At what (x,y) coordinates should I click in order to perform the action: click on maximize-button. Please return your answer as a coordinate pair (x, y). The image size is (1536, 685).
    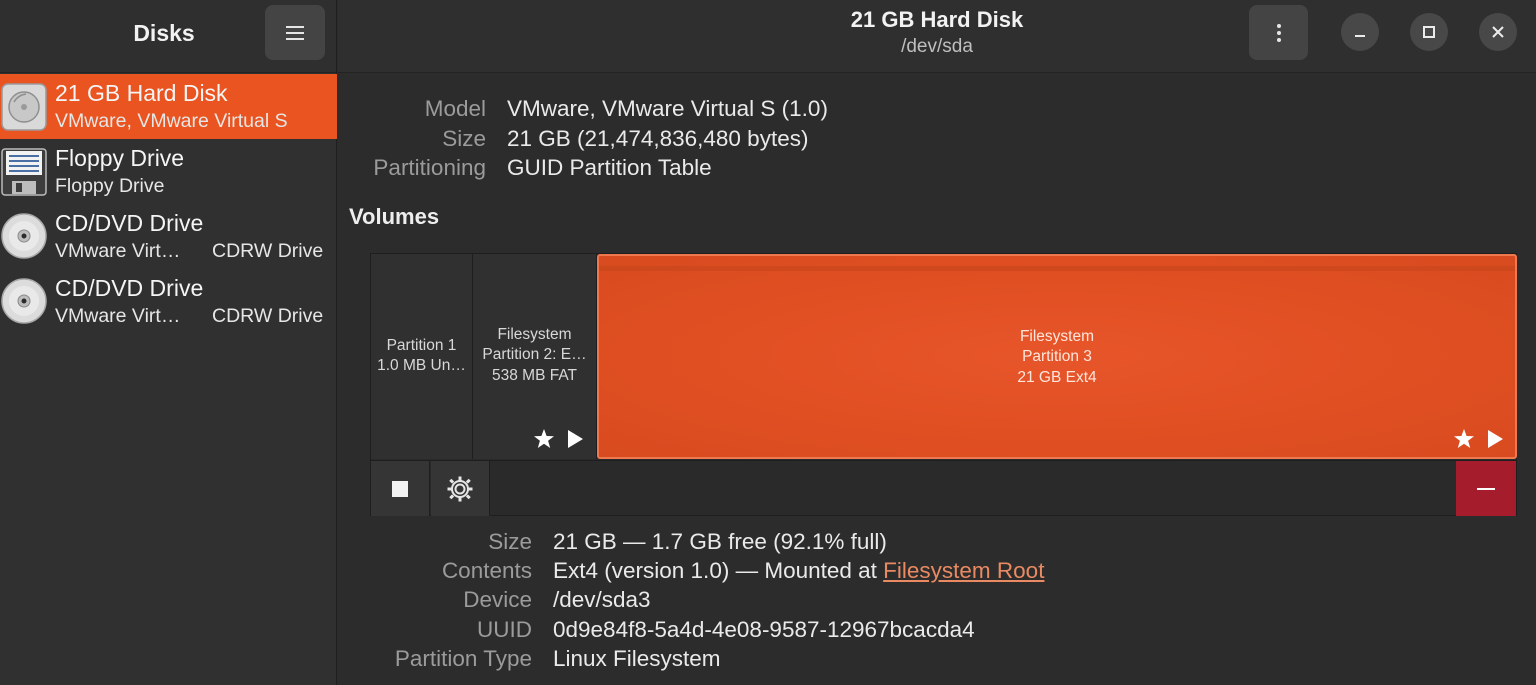
    Looking at the image, I should click on (1429, 32).